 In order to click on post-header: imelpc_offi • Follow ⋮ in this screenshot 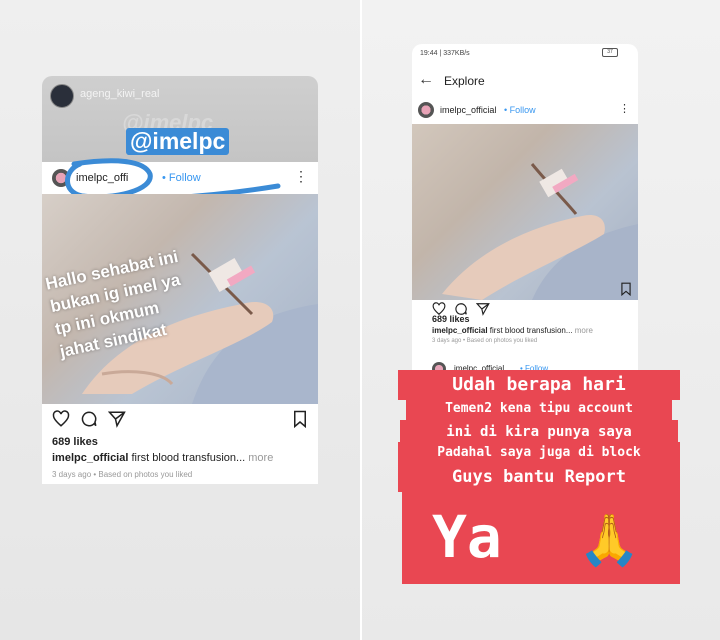, I will do `click(180, 180)`.